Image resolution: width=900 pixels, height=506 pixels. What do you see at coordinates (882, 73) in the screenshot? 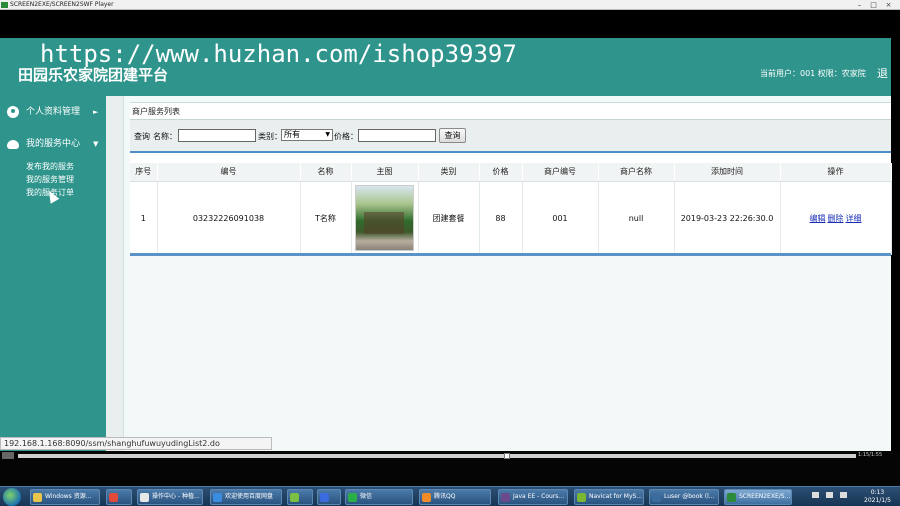
I see `logout-link: 退` at bounding box center [882, 73].